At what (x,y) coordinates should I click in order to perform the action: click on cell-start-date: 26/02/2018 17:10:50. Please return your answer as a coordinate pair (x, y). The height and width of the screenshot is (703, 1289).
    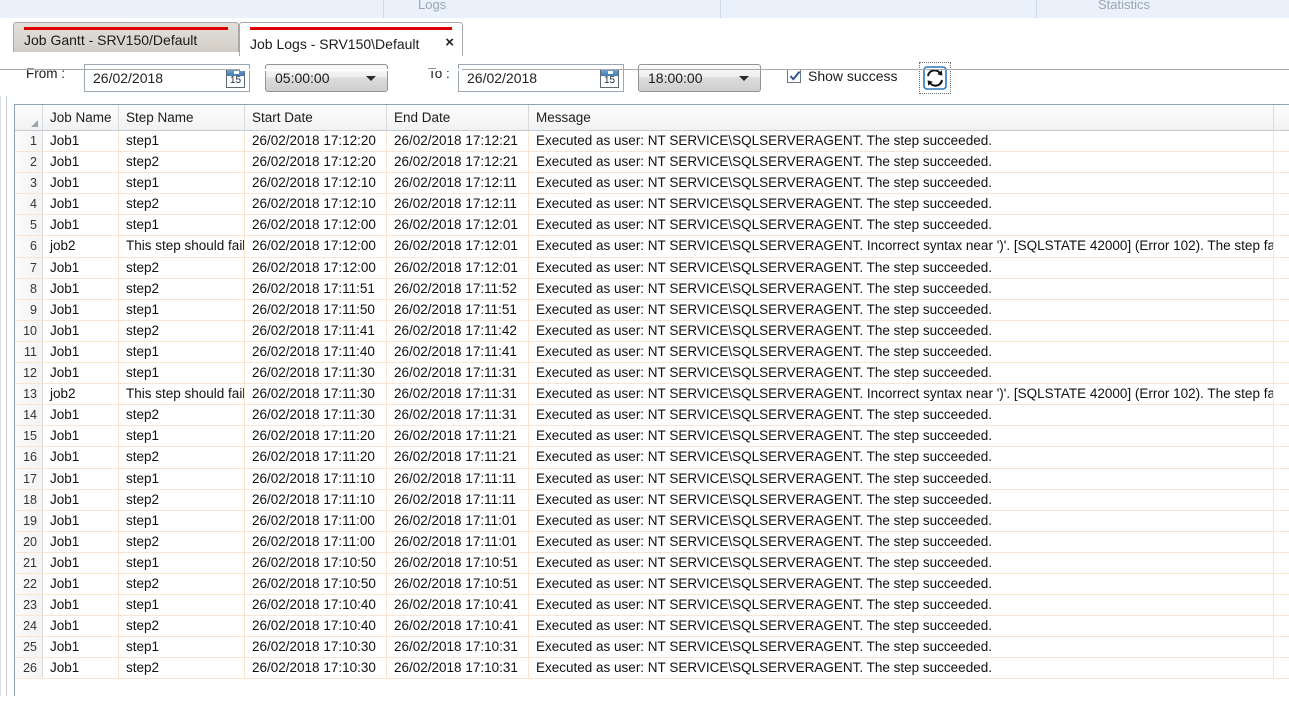
    Looking at the image, I should click on (316, 584).